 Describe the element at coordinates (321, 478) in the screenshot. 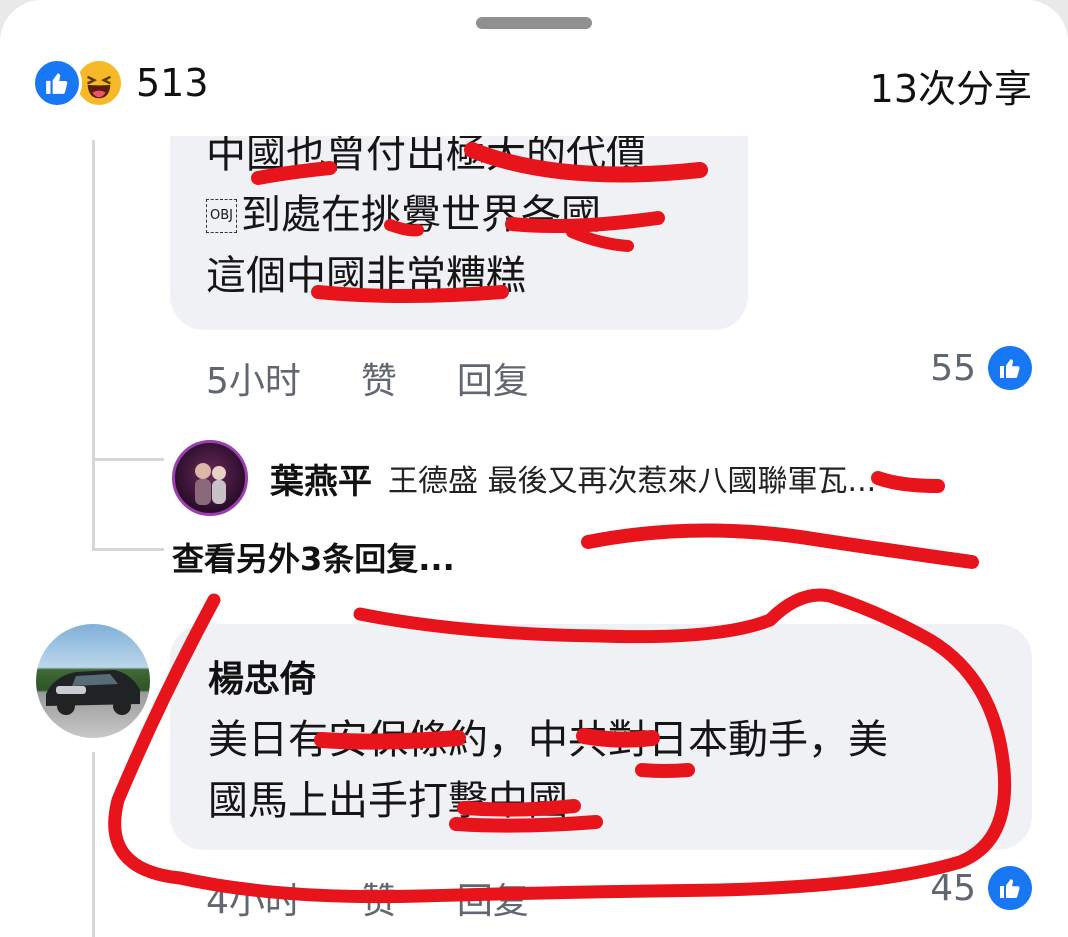

I see `reply-author: 葉燕平` at that location.